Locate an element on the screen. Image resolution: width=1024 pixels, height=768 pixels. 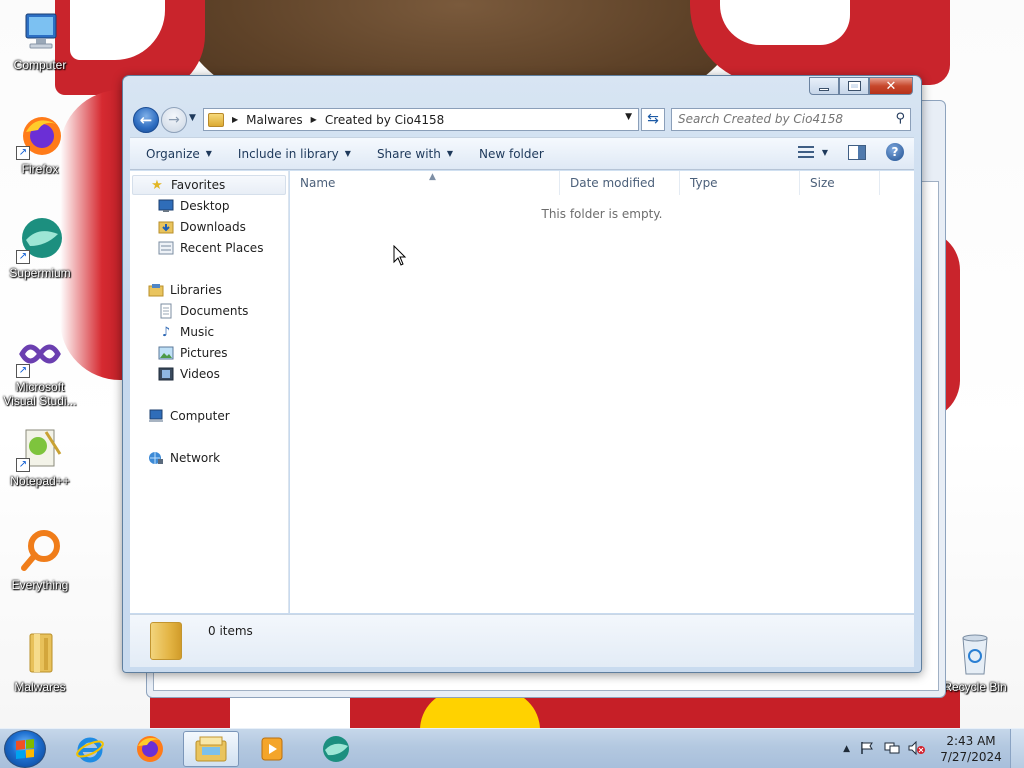
recent-pages-dropdown: ▼ is located at coordinates (192, 118).